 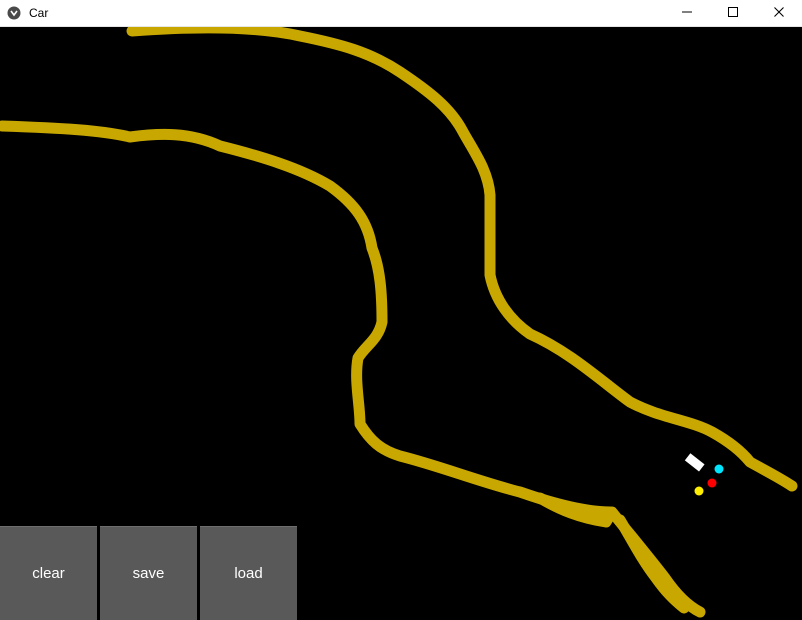 What do you see at coordinates (401, 13) in the screenshot?
I see `title-bar: Car` at bounding box center [401, 13].